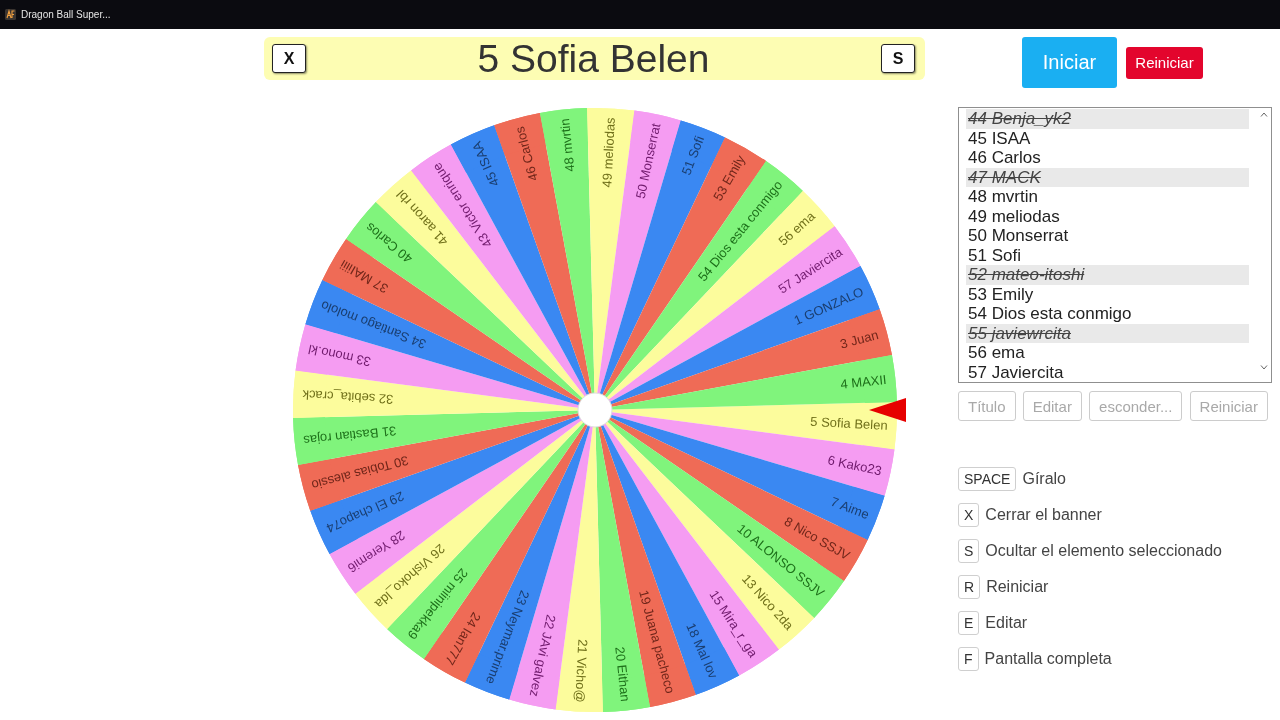 This screenshot has height=720, width=1280. What do you see at coordinates (349, 436) in the screenshot?
I see `segment-label: 31 Bastian rojas` at bounding box center [349, 436].